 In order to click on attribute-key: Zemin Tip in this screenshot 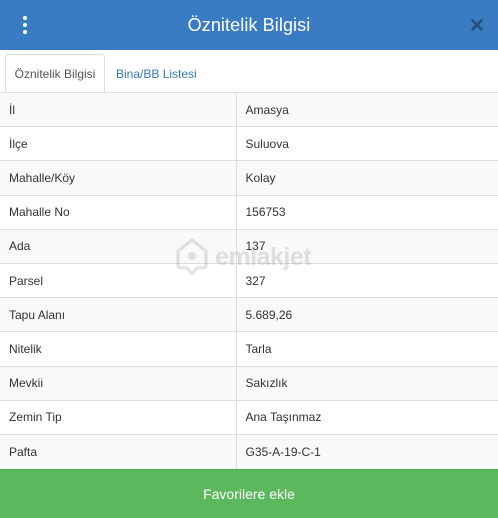, I will do `click(118, 417)`.